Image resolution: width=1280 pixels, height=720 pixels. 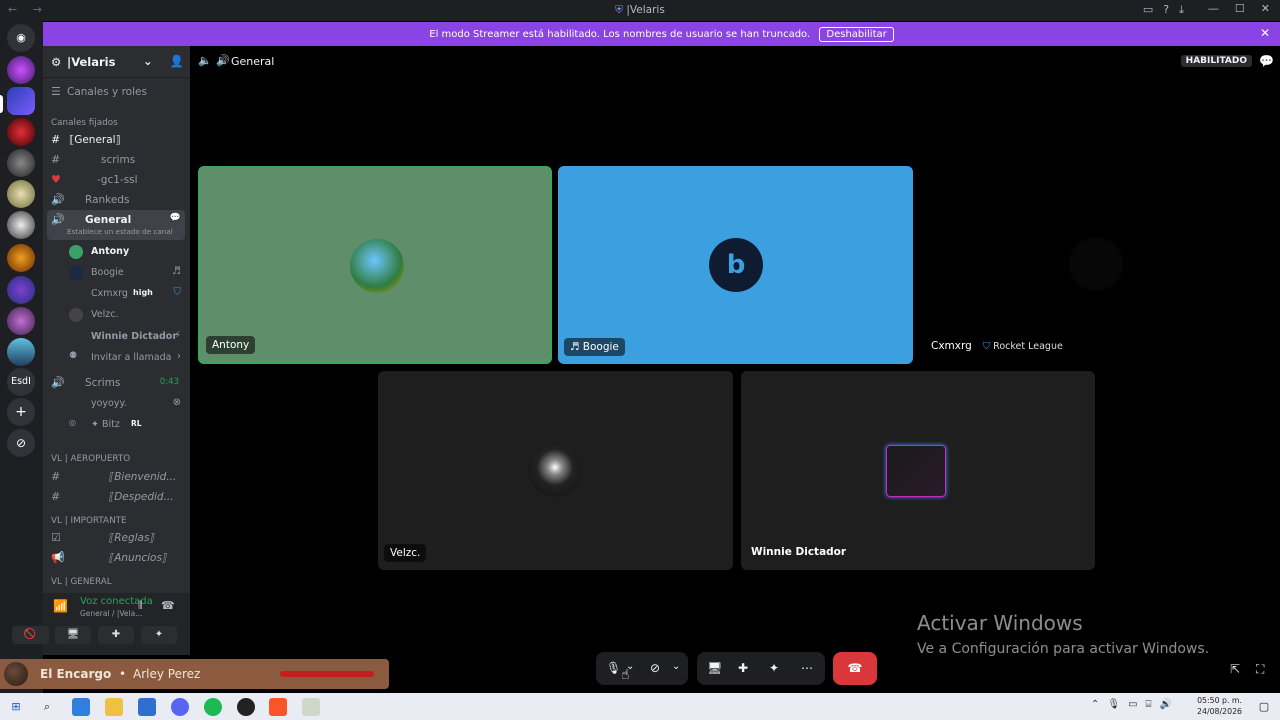 What do you see at coordinates (714, 668) in the screenshot?
I see `screen-share-icon: 🖥` at bounding box center [714, 668].